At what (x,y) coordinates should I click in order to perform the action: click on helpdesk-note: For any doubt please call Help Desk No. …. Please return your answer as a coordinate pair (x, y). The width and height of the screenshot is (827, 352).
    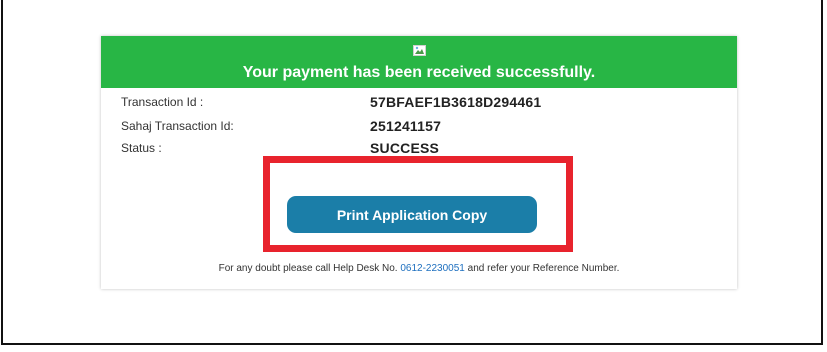
    Looking at the image, I should click on (419, 268).